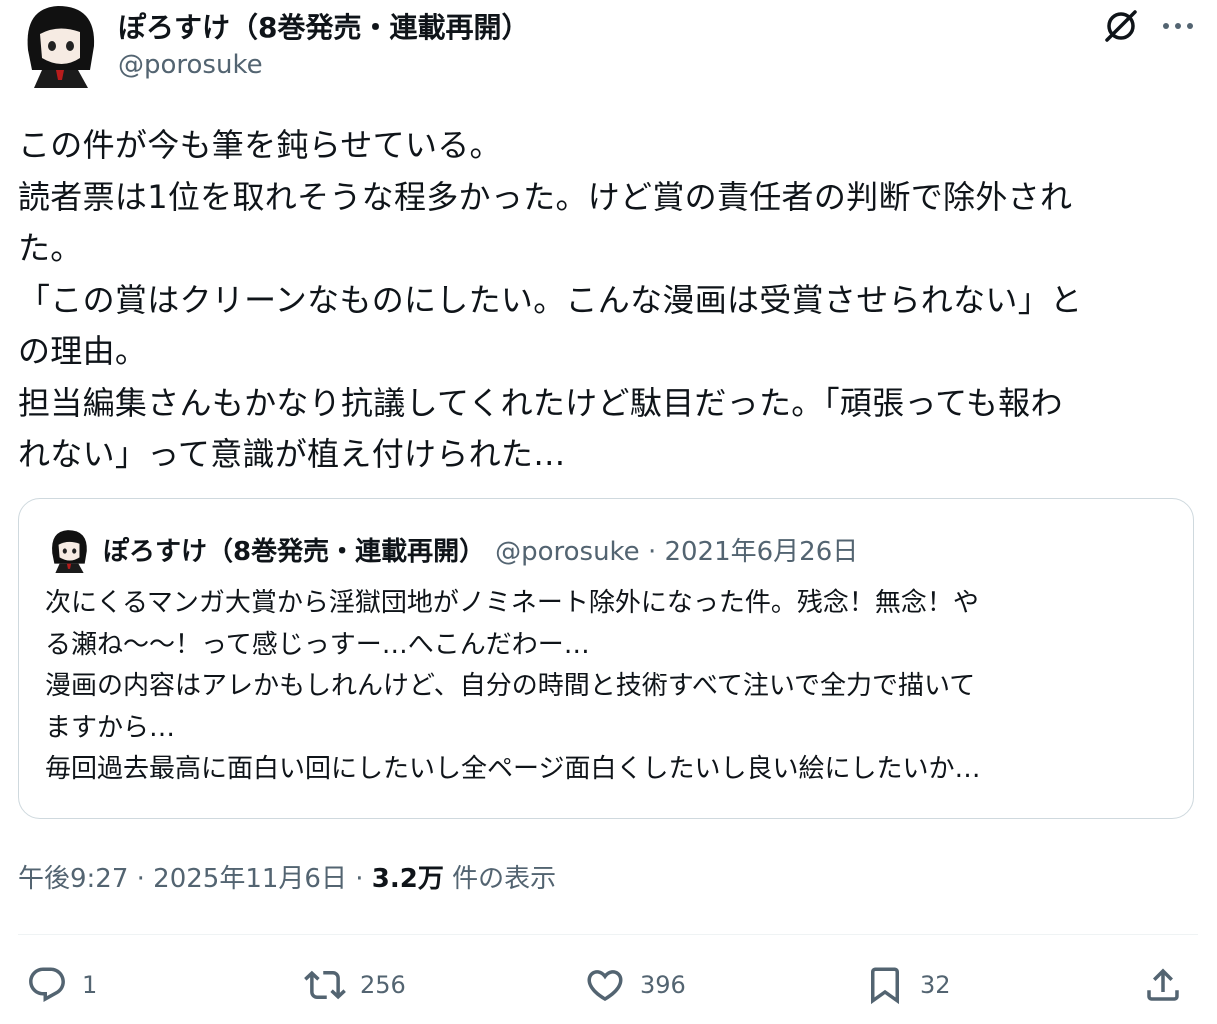 Image resolution: width=1217 pixels, height=1024 pixels. Describe the element at coordinates (907, 985) in the screenshot. I see `bookmark-button: 32` at that location.